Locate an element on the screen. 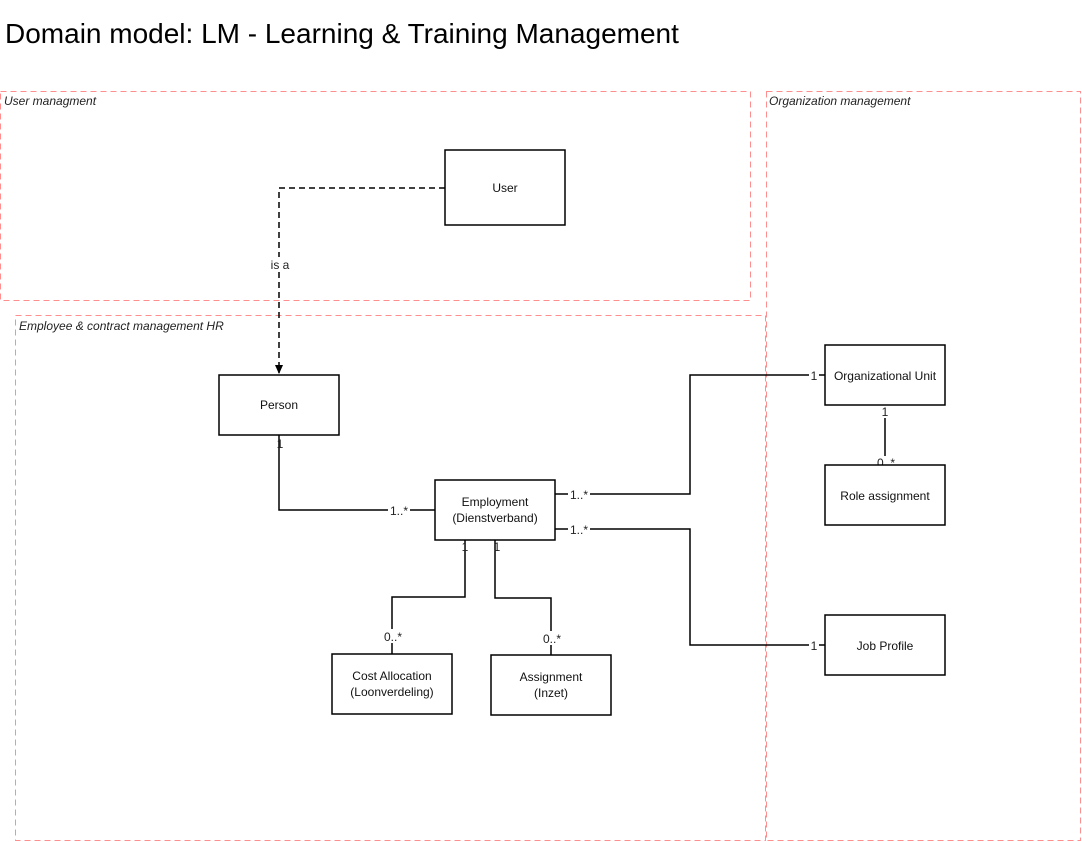 This screenshot has width=1082, height=842. entity-assignment: Assignment (Inzet) is located at coordinates (551, 685).